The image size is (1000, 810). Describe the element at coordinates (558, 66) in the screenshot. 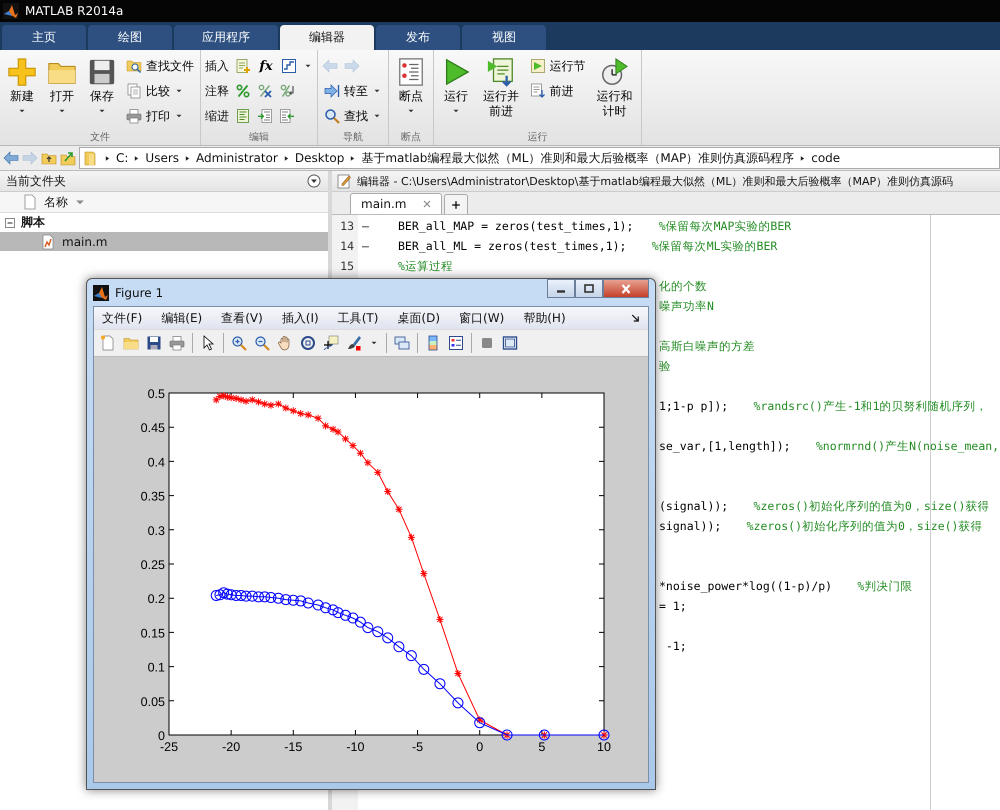

I see `ribbon-button: 运行节` at that location.